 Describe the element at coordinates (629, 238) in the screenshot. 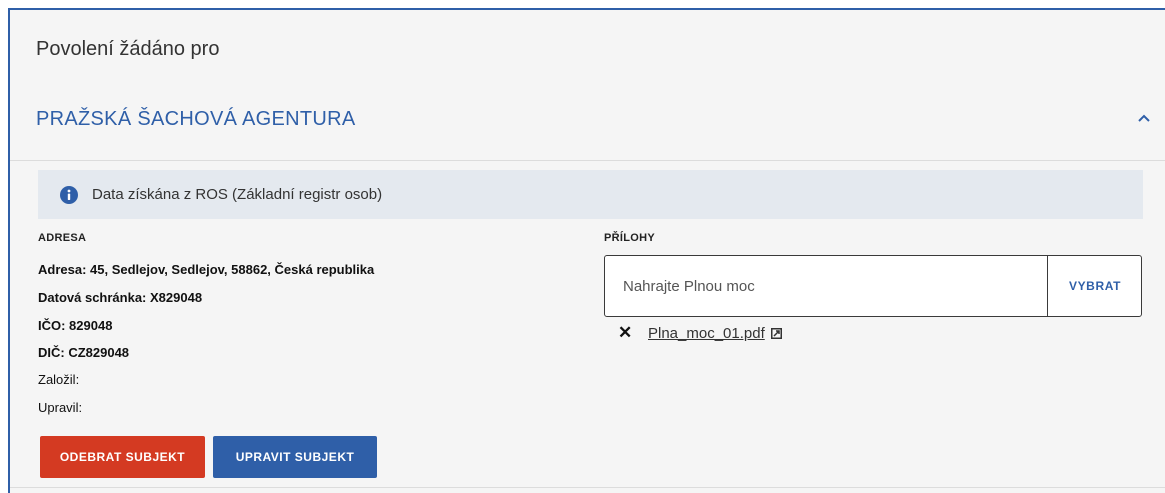

I see `attachments-label: PŘÍLOHY` at that location.